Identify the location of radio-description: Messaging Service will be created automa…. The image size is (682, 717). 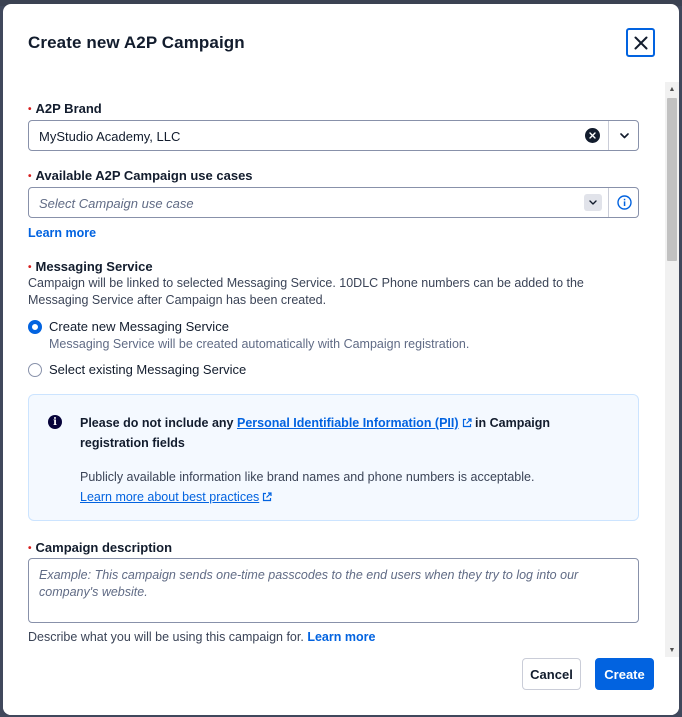
(259, 344).